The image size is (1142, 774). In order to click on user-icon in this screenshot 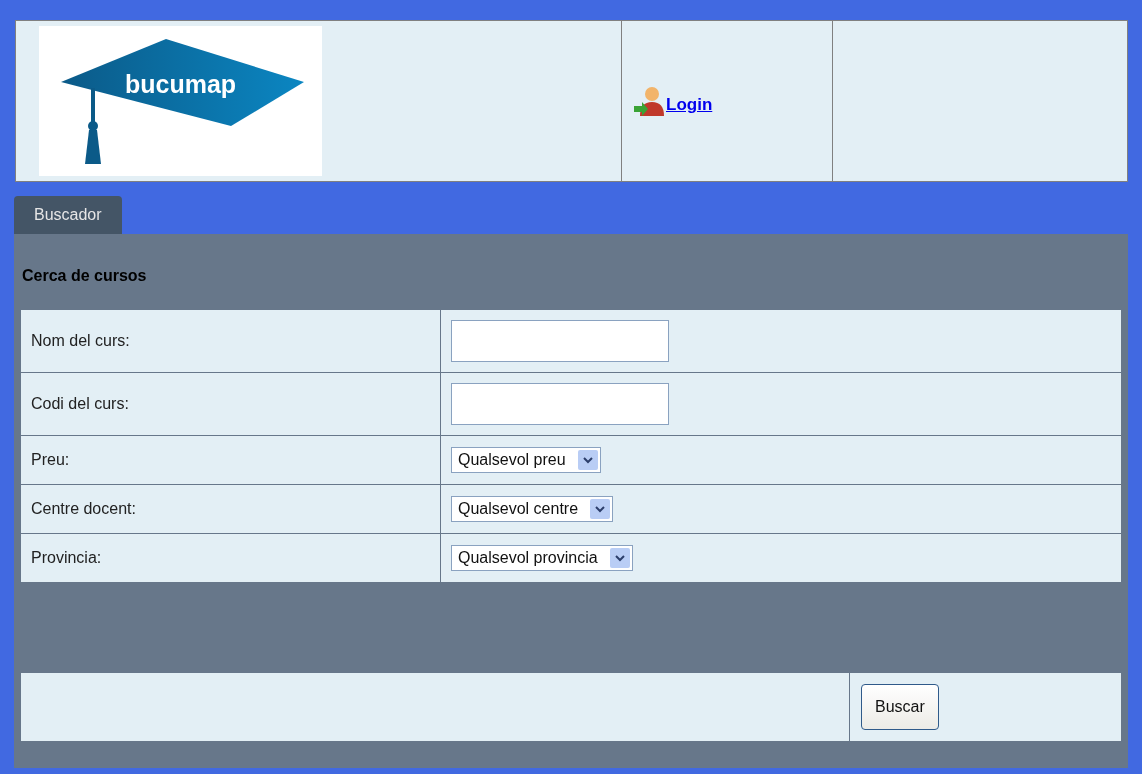, I will do `click(649, 101)`.